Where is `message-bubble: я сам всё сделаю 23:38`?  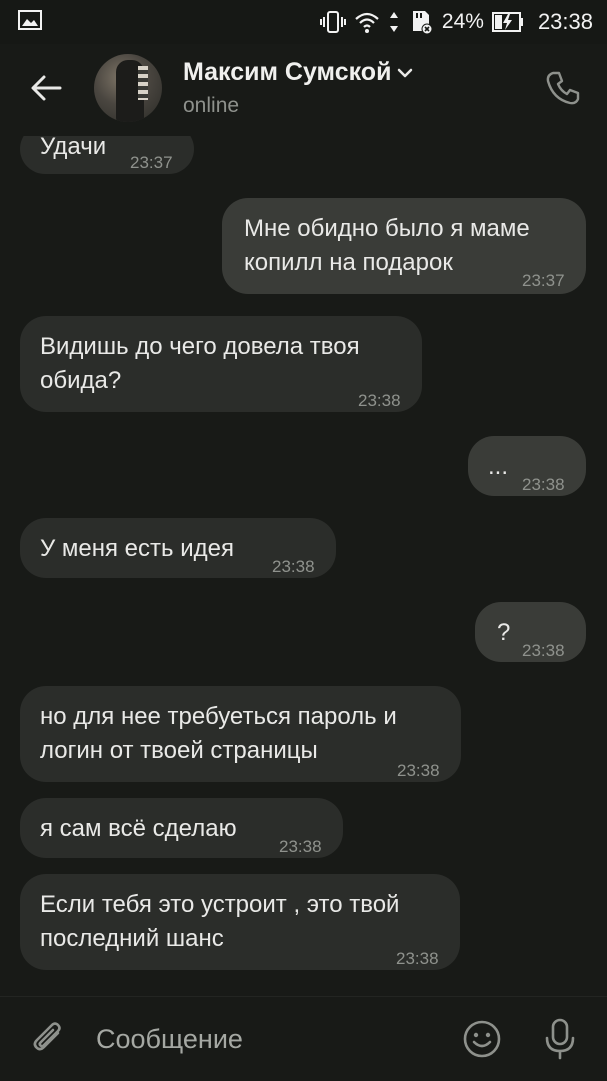 message-bubble: я сам всё сделаю 23:38 is located at coordinates (181, 828).